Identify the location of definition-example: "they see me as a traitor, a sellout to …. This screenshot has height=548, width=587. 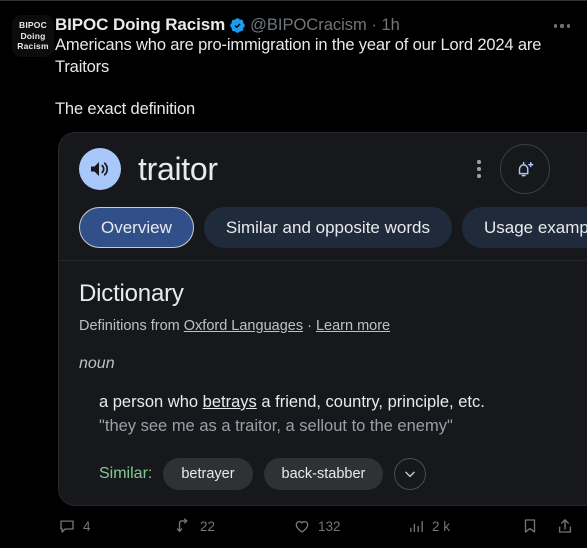
(276, 426).